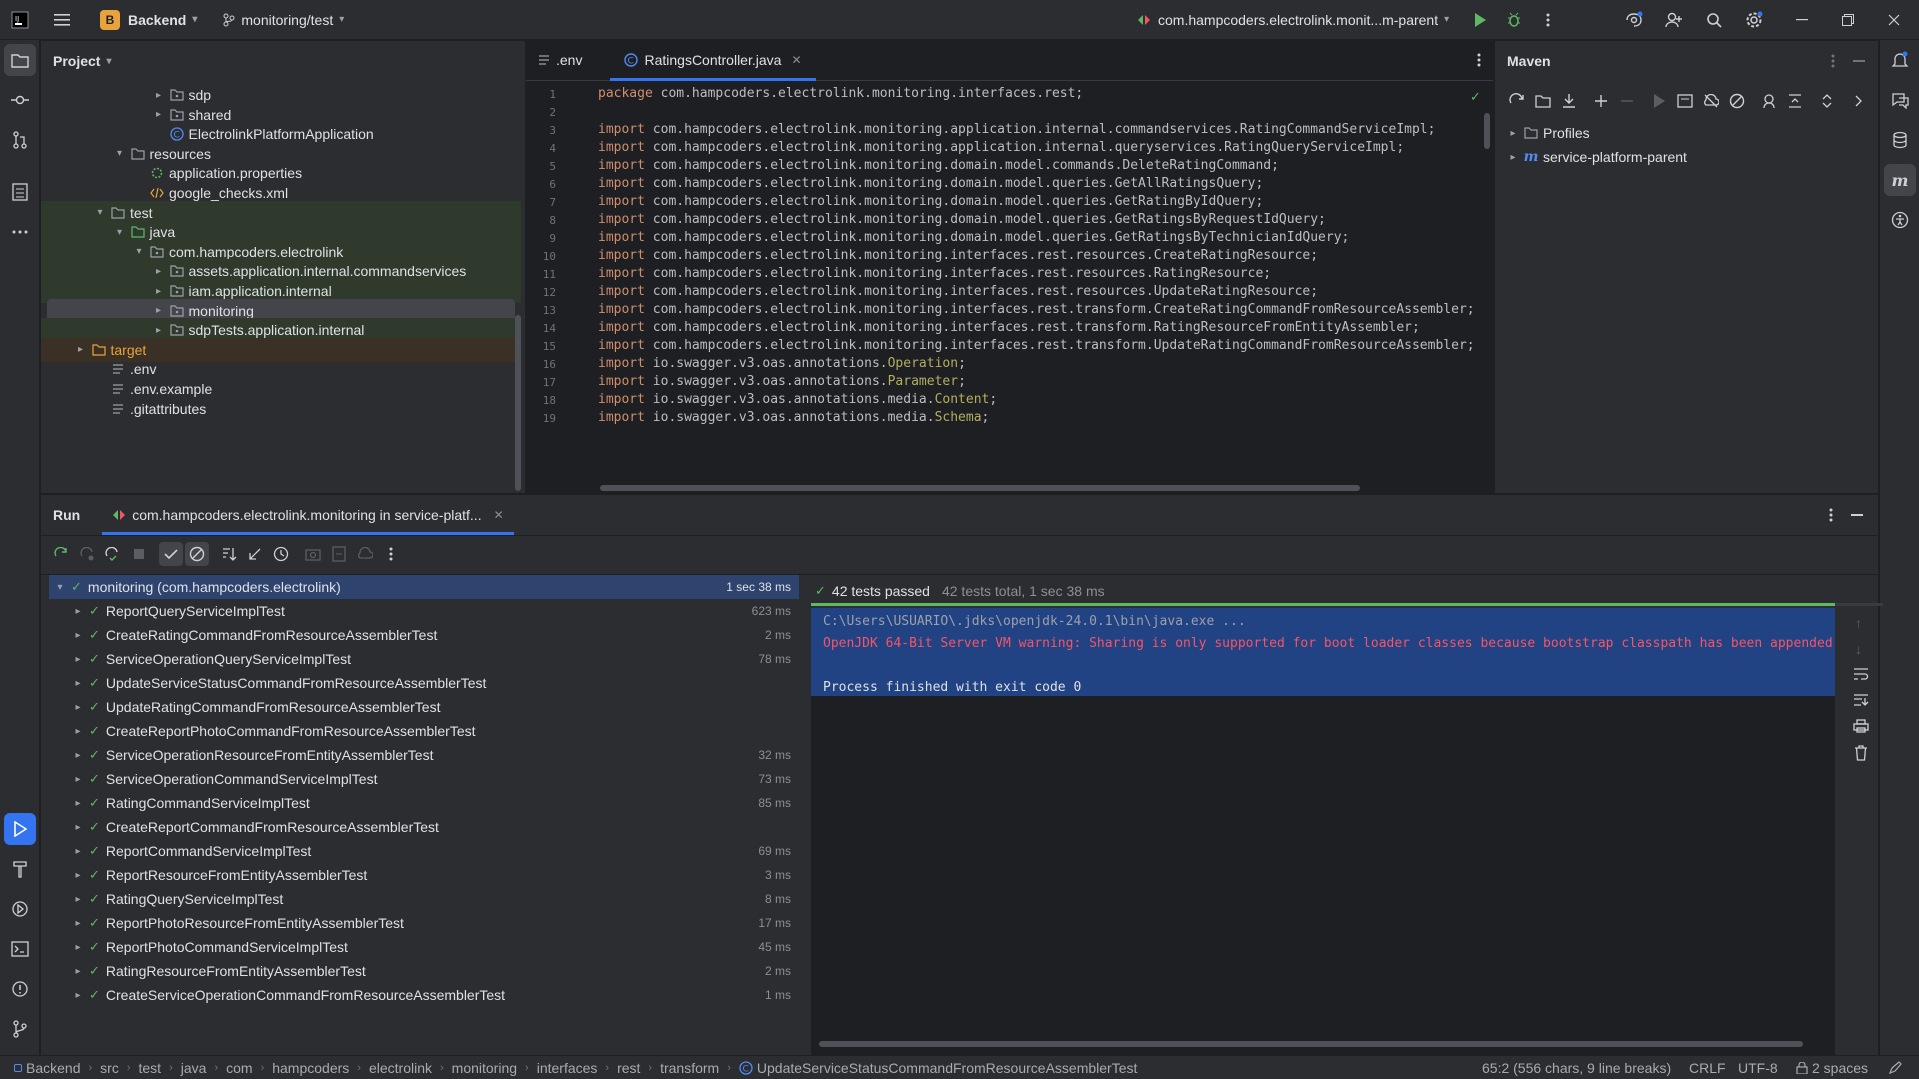 Image resolution: width=1919 pixels, height=1079 pixels. I want to click on tab-env: .env, so click(561, 60).